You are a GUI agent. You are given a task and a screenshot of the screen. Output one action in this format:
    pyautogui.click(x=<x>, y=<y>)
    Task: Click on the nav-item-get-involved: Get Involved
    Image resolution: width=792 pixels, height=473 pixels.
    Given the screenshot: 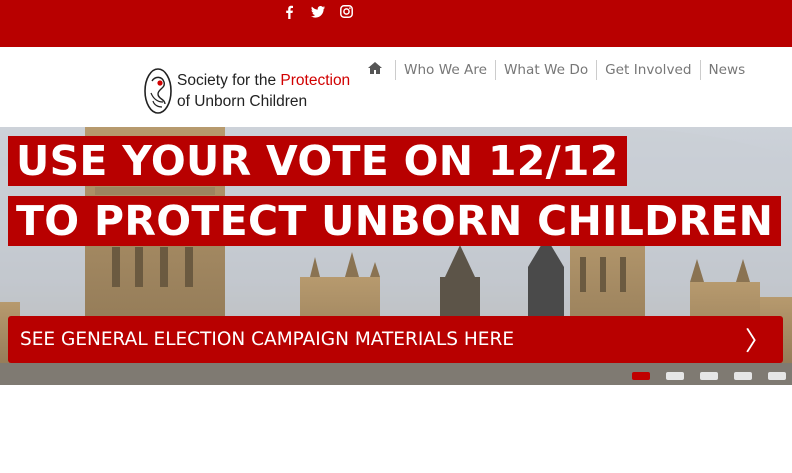 What is the action you would take?
    pyautogui.click(x=649, y=70)
    